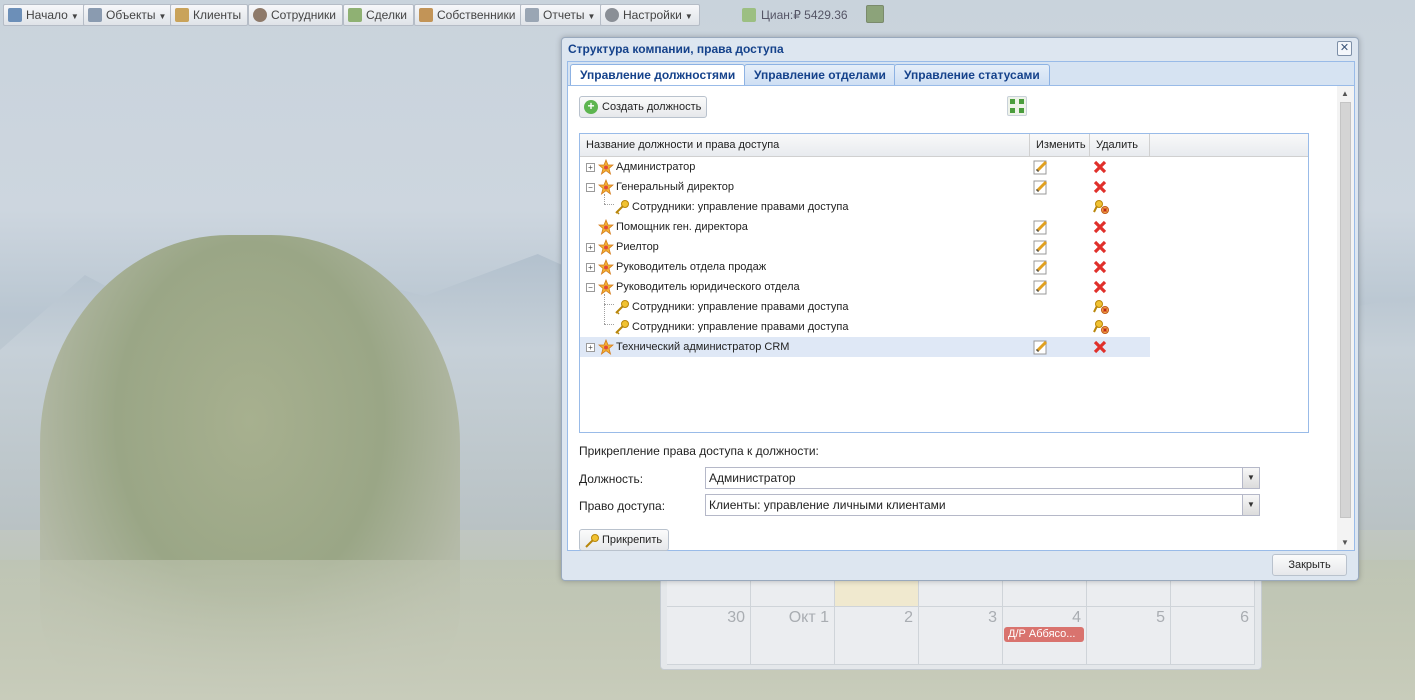 Image resolution: width=1415 pixels, height=700 pixels. I want to click on menu-objects-button: Объекты ▼, so click(128, 15).